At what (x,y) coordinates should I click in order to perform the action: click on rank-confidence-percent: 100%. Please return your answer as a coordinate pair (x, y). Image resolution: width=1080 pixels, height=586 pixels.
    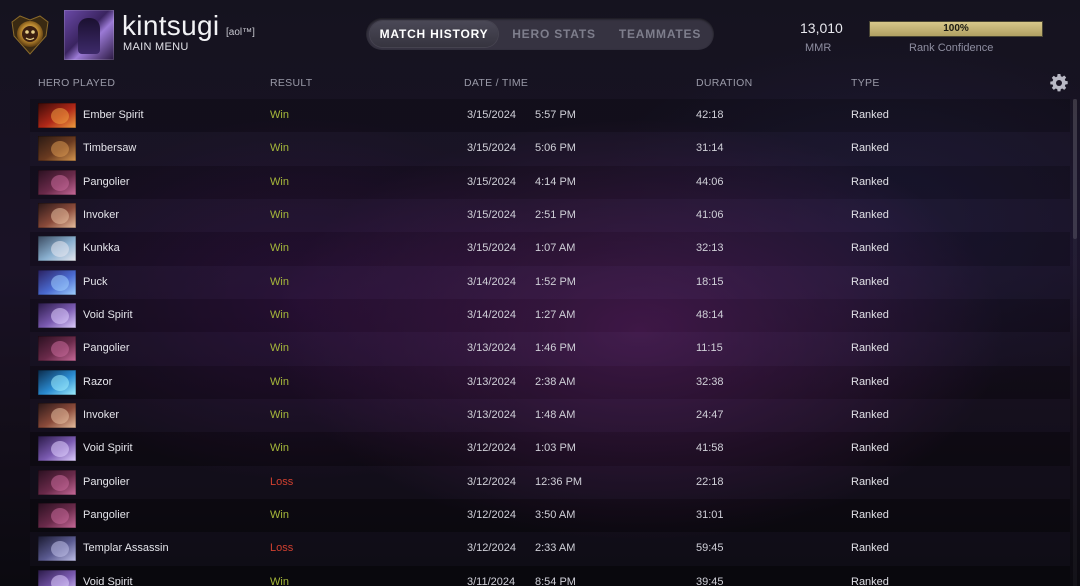
    Looking at the image, I should click on (956, 28).